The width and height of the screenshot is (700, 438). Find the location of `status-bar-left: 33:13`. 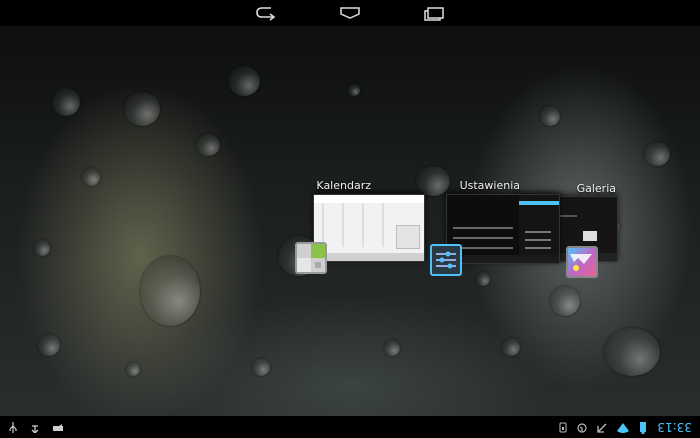

status-bar-left: 33:13 is located at coordinates (625, 427).